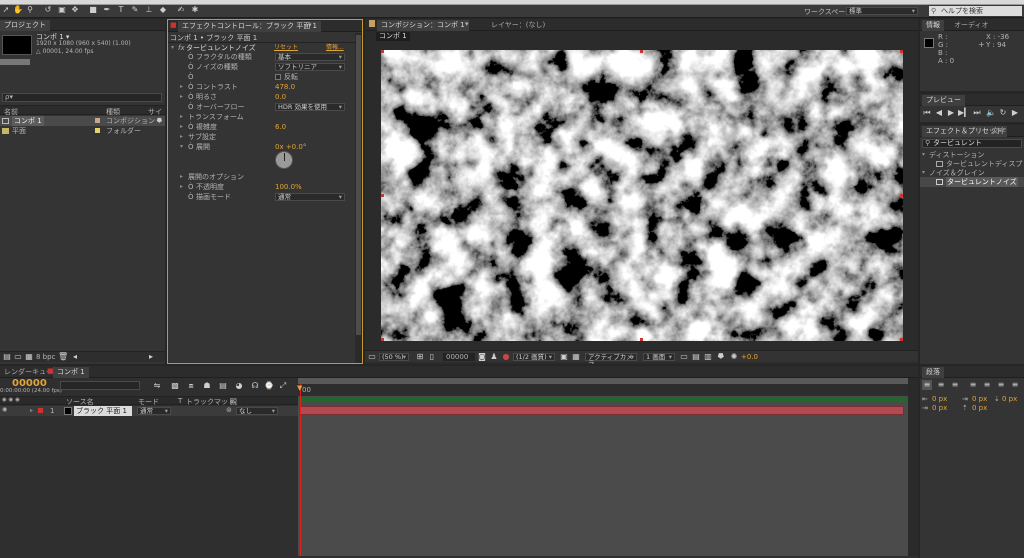  Describe the element at coordinates (372, 357) in the screenshot. I see `always-preview-icon: ▭` at that location.